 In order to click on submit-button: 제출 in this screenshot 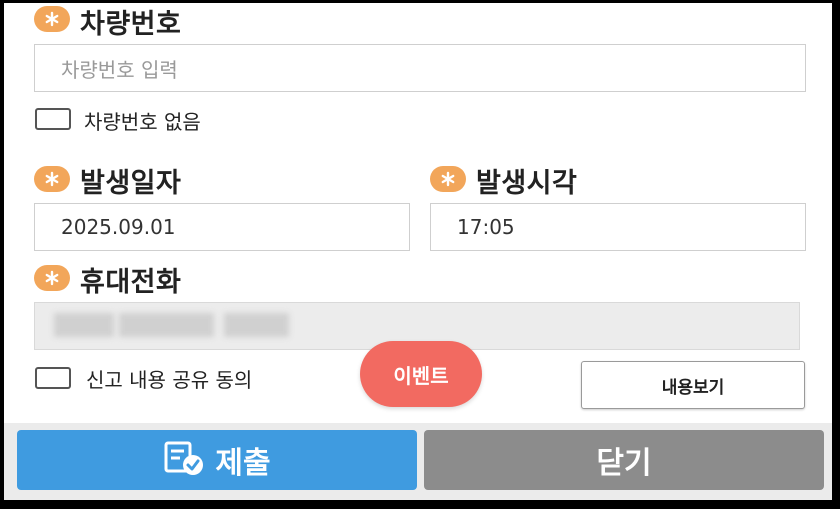, I will do `click(217, 460)`.